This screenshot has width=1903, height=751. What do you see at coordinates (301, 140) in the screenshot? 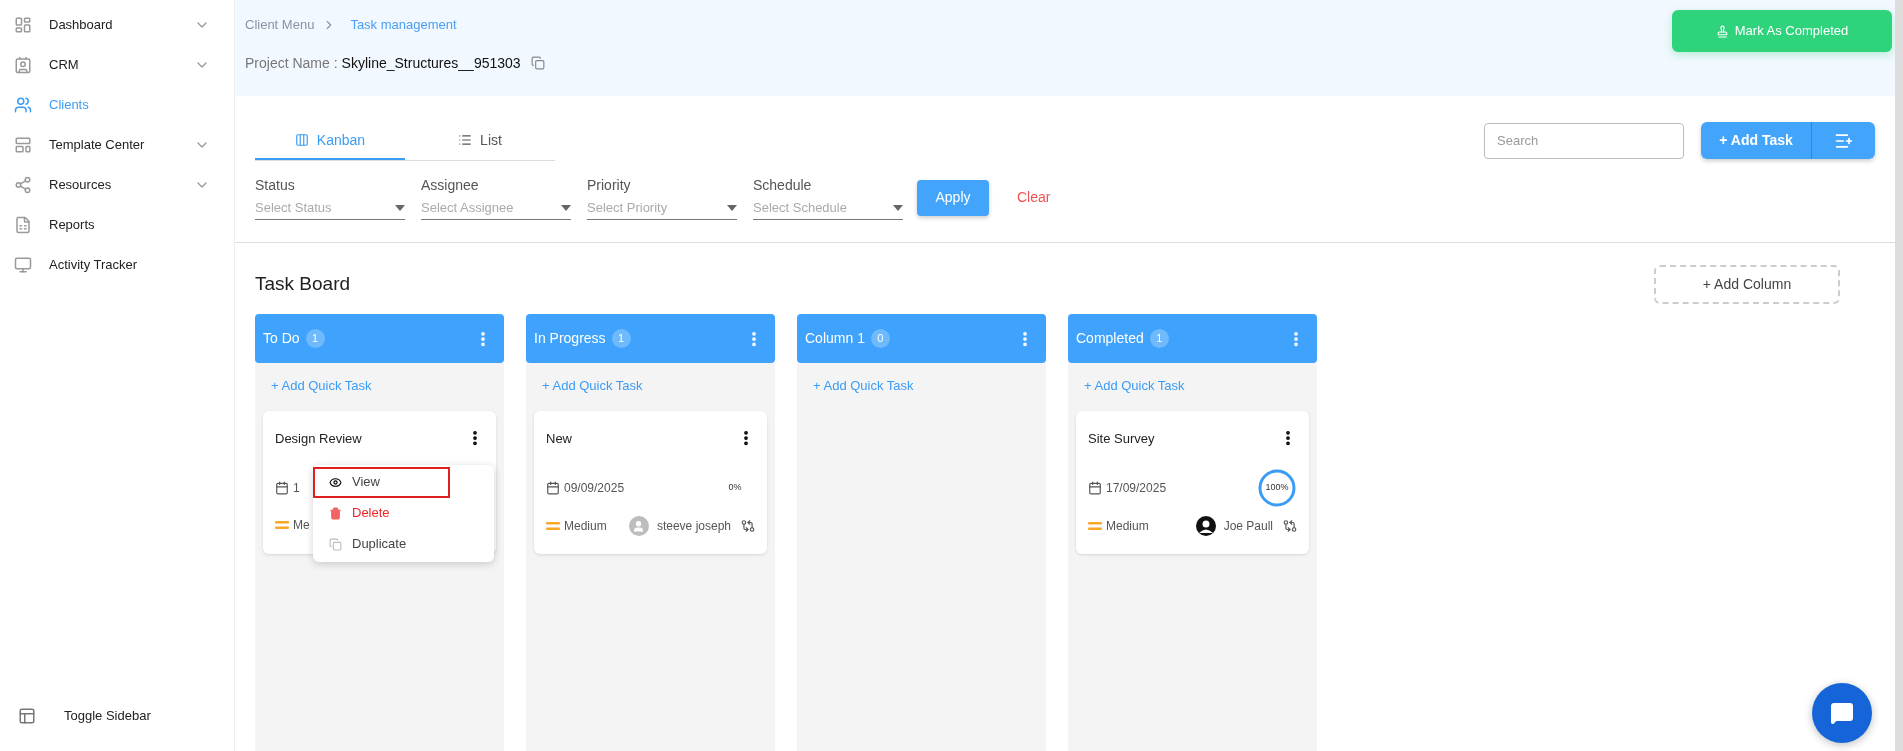
I see `columns-icon` at bounding box center [301, 140].